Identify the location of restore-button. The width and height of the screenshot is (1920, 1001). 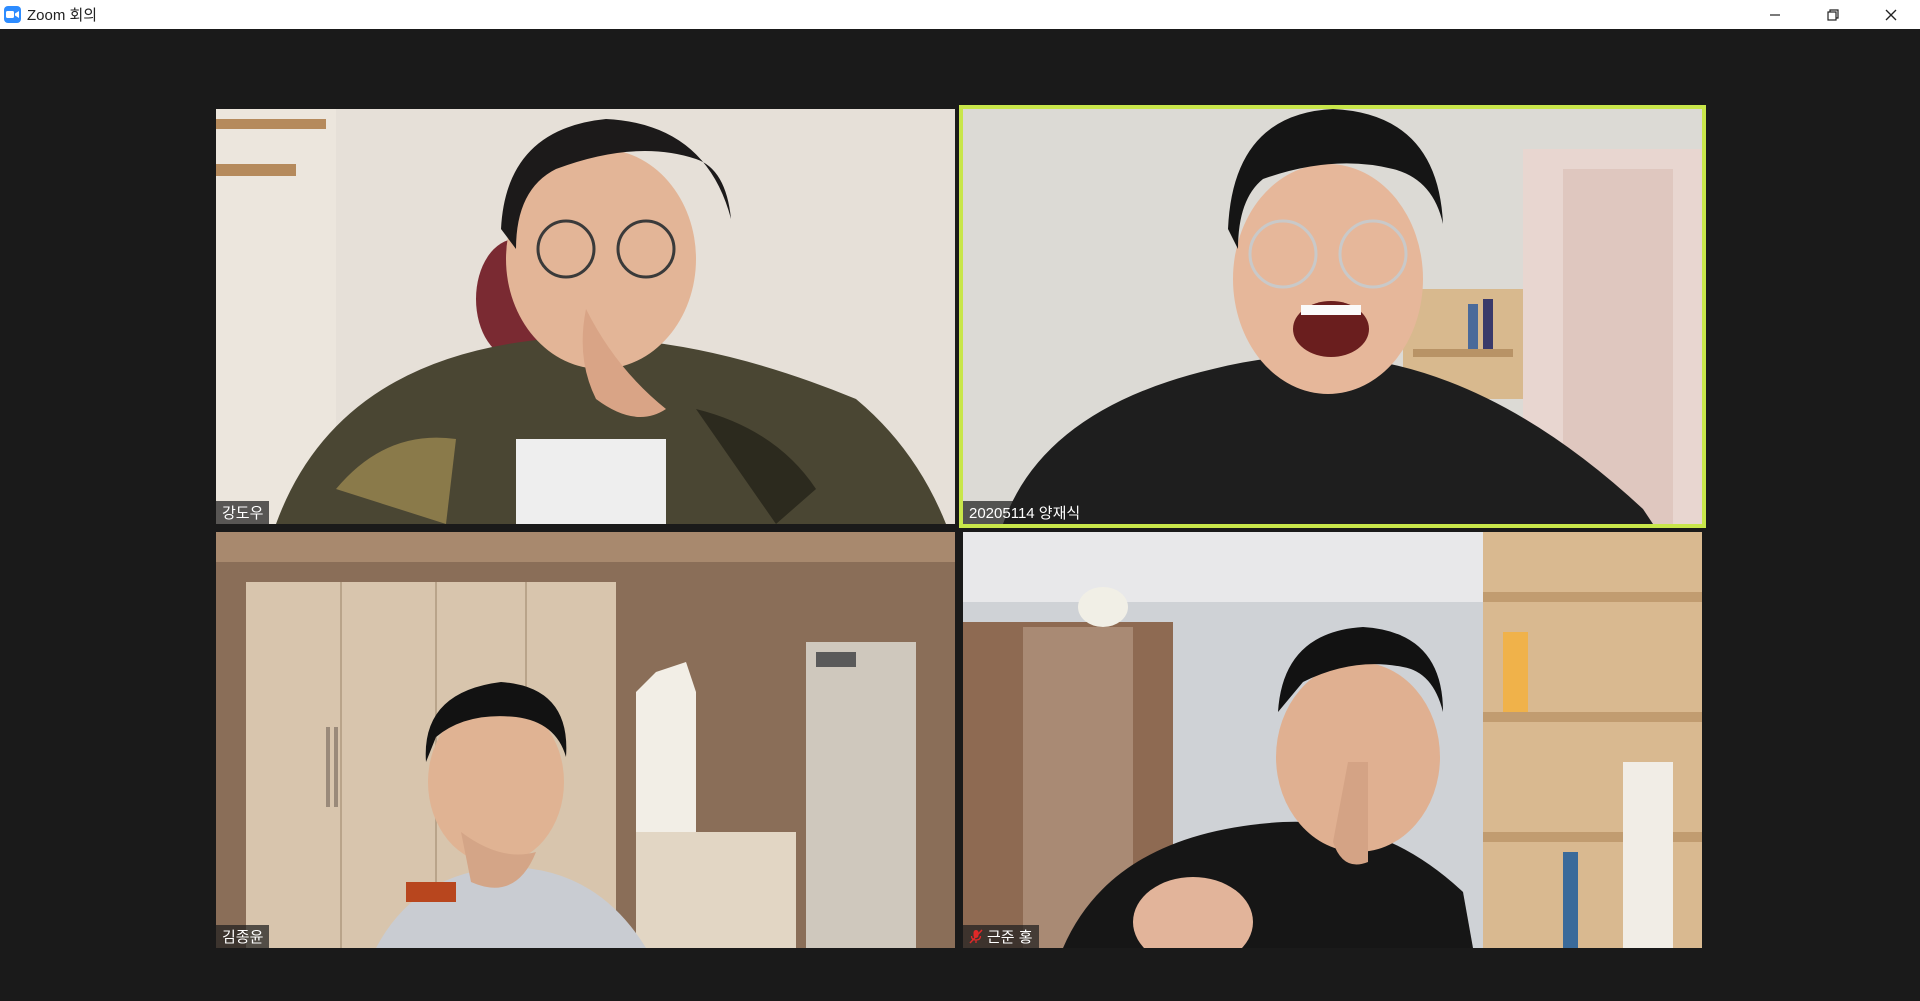
(1833, 14).